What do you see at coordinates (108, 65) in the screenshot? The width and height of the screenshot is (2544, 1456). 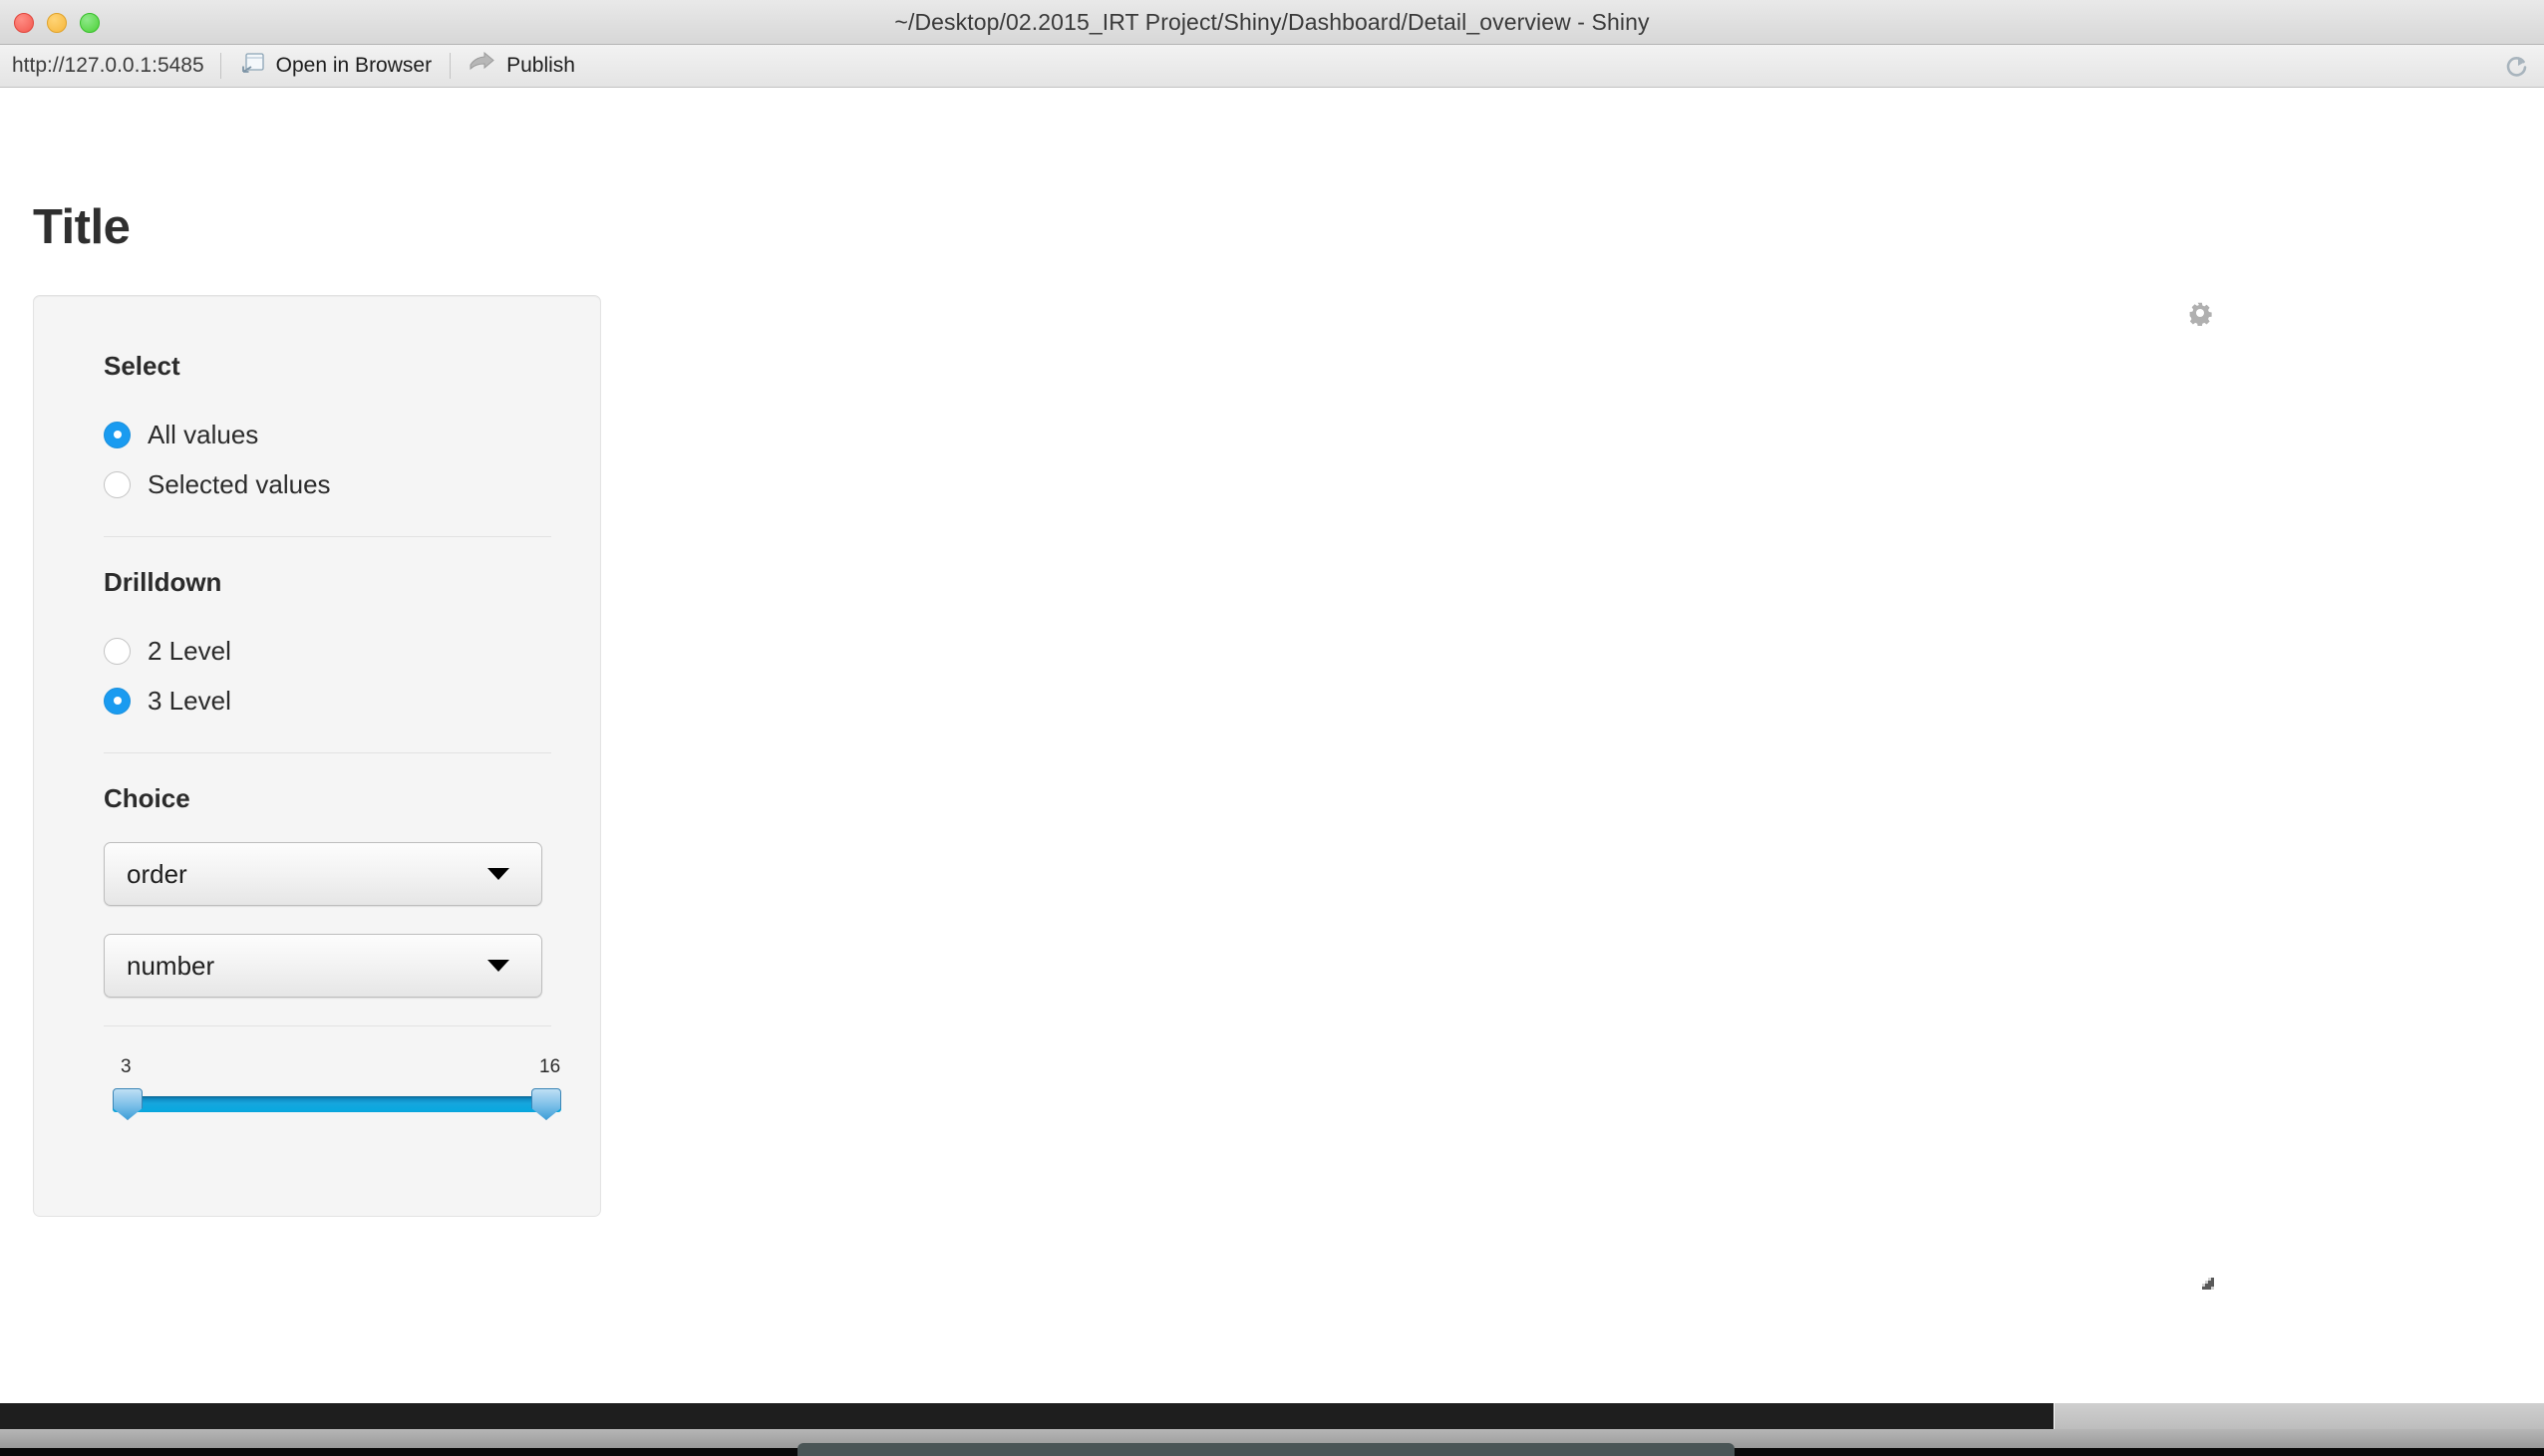 I see `server-url-label: http://127.0.0.1:5485` at bounding box center [108, 65].